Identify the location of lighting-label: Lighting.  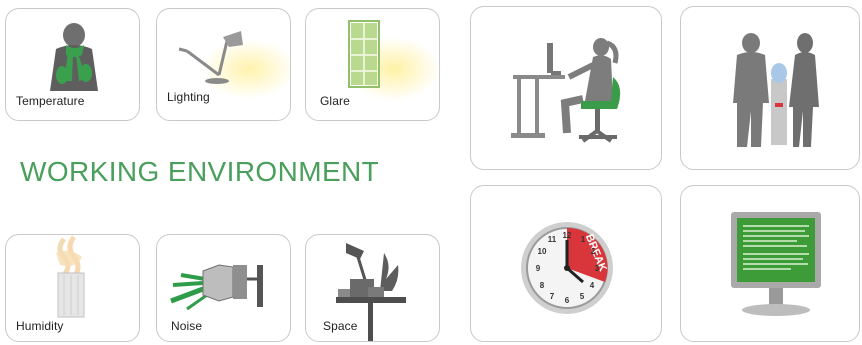
(188, 97).